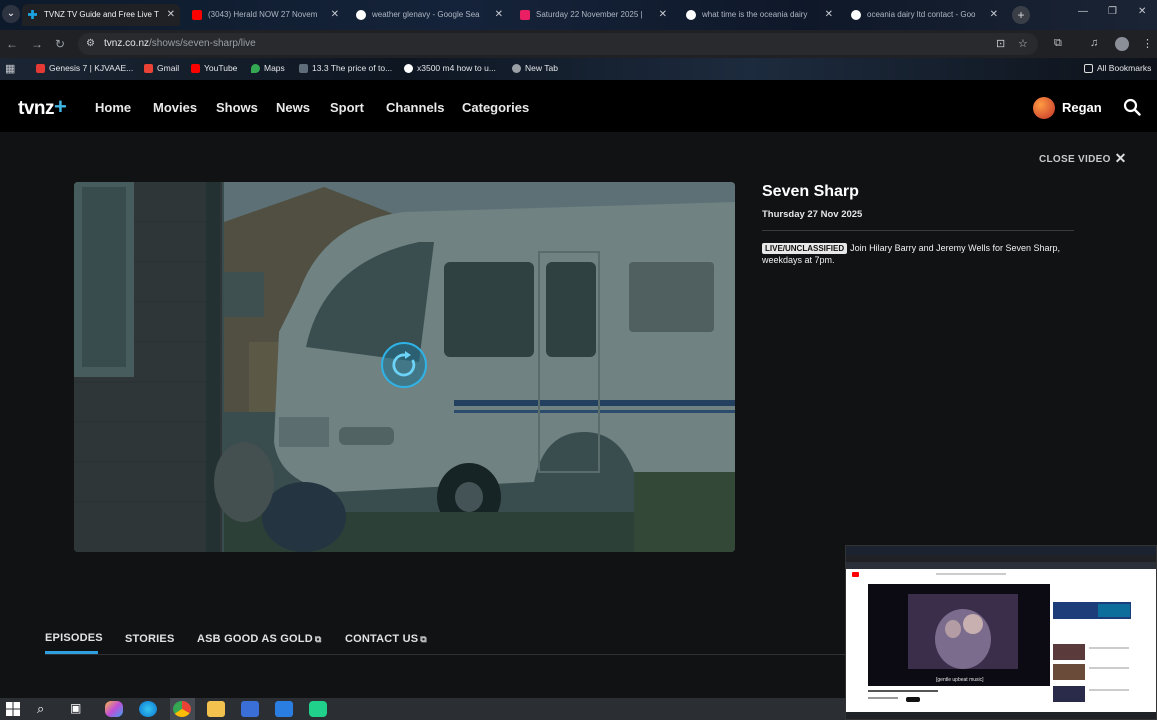 This screenshot has width=1157, height=720. Describe the element at coordinates (255, 639) in the screenshot. I see `tab-label: ASB GOOD AS GOLD` at that location.